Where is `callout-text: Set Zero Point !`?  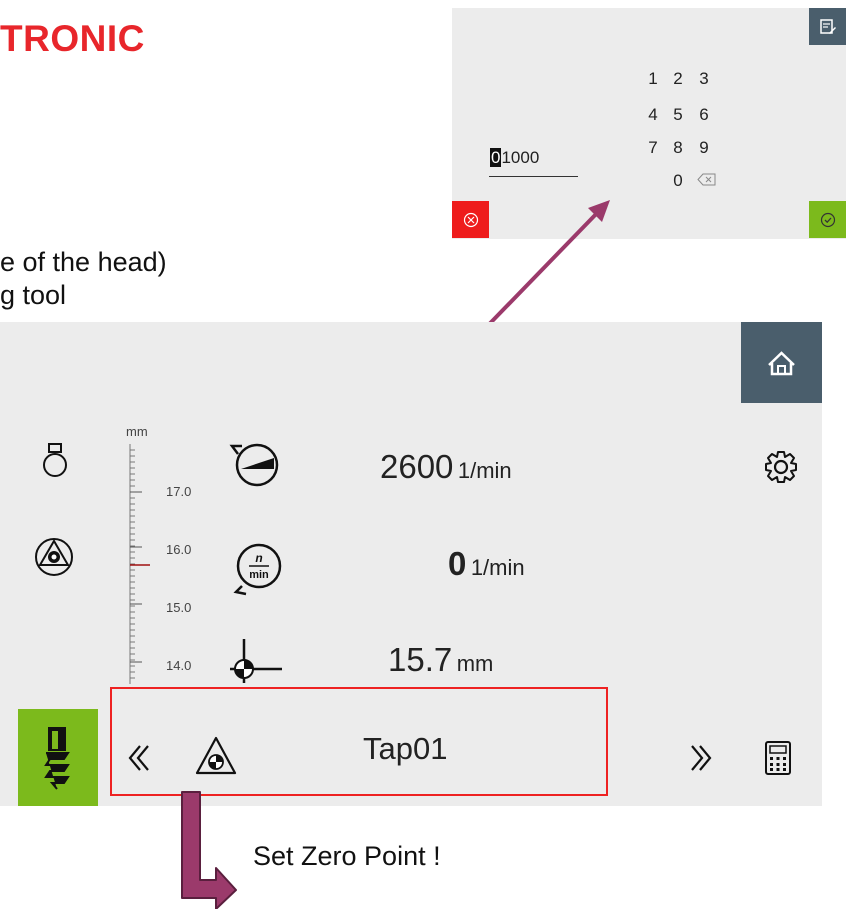 callout-text: Set Zero Point ! is located at coordinates (347, 856).